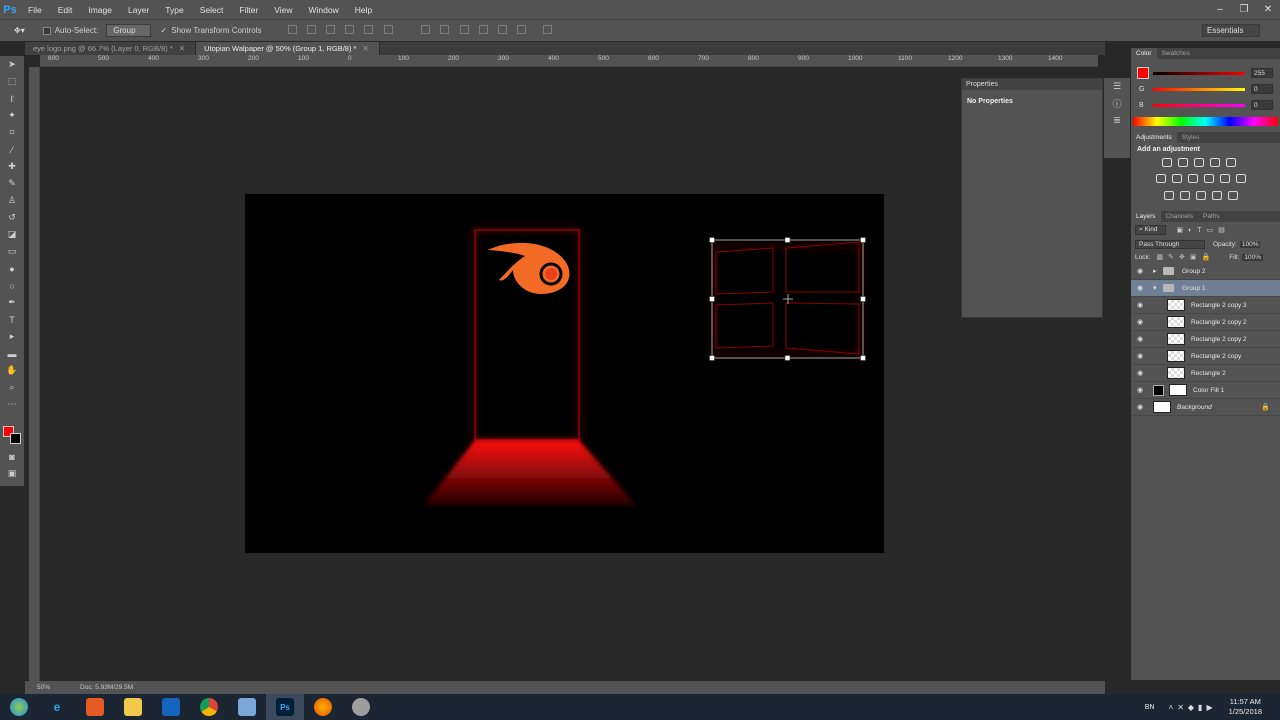  What do you see at coordinates (1193, 707) in the screenshot?
I see `tray-icons: ˄✕◆▮▶` at bounding box center [1193, 707].